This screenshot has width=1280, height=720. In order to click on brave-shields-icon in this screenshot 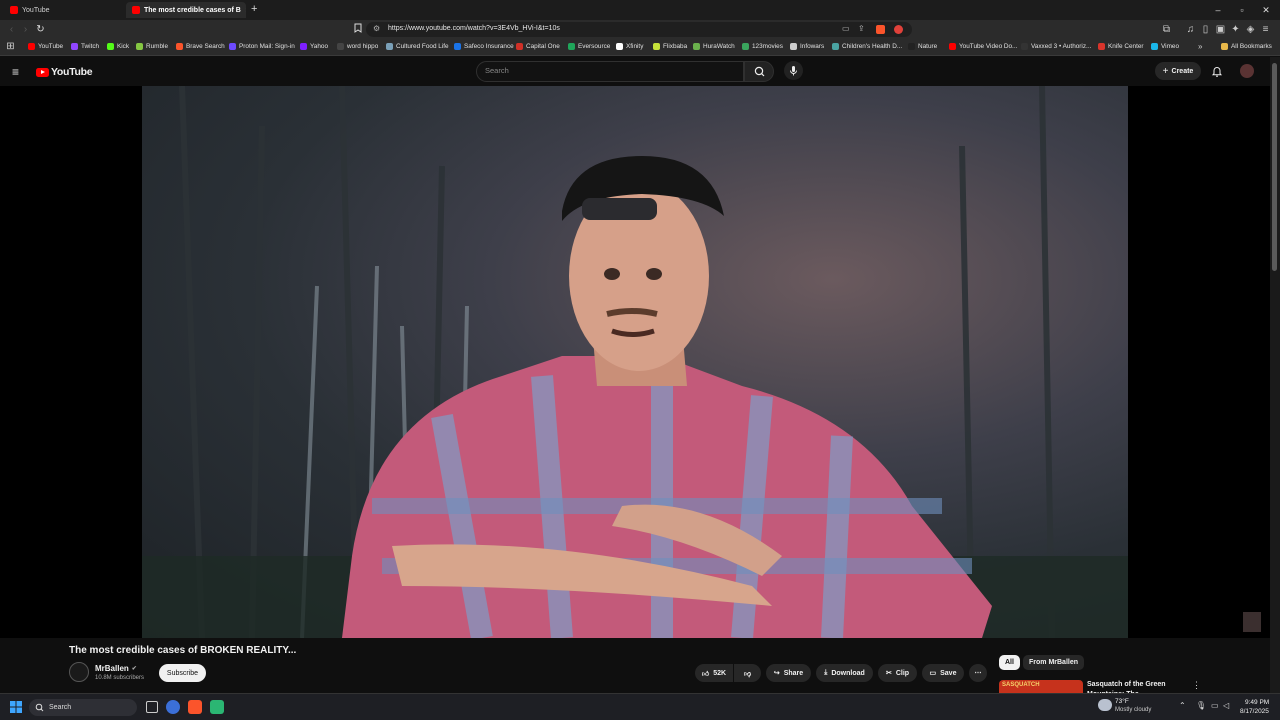, I will do `click(880, 29)`.